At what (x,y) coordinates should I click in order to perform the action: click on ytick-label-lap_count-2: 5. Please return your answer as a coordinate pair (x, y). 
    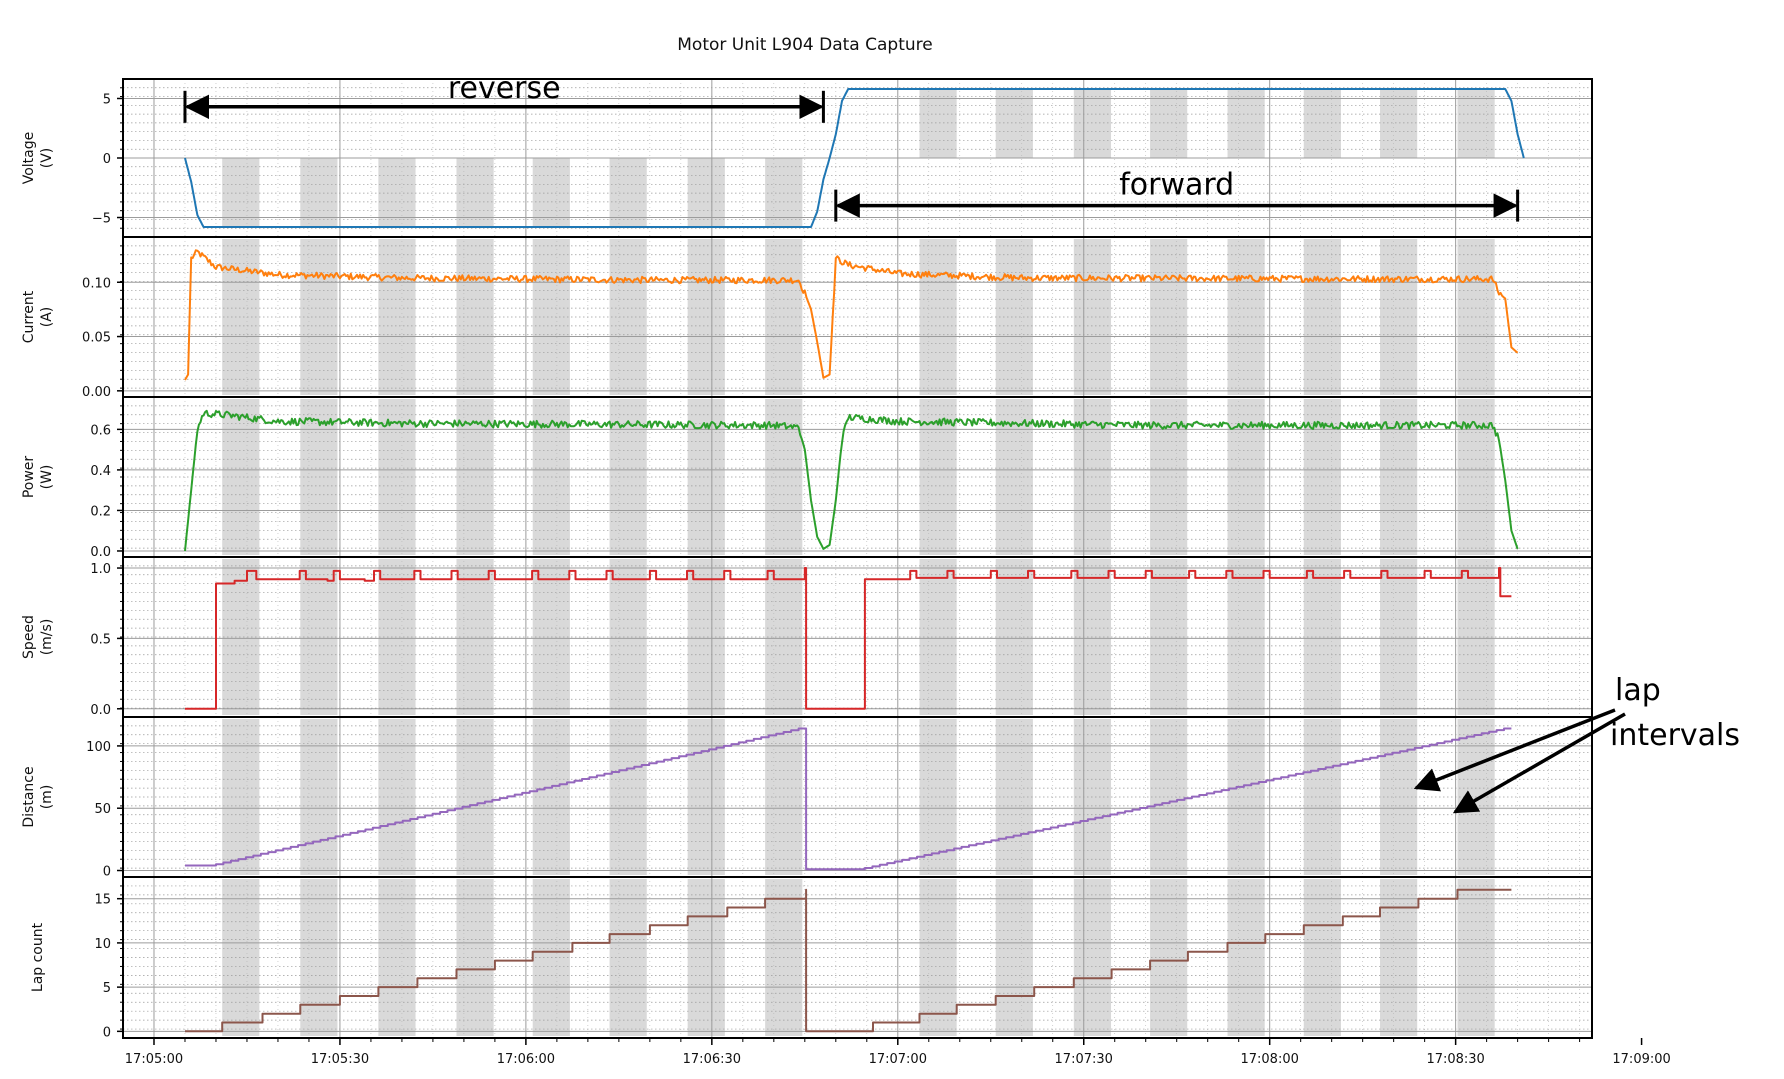
    Looking at the image, I should click on (107, 988).